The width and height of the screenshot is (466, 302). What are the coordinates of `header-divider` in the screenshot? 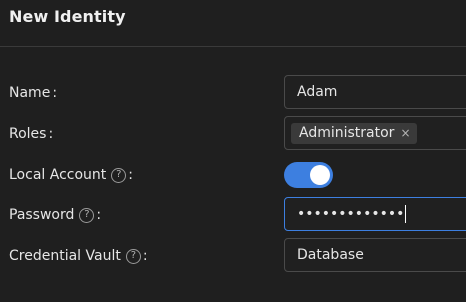 It's located at (233, 46).